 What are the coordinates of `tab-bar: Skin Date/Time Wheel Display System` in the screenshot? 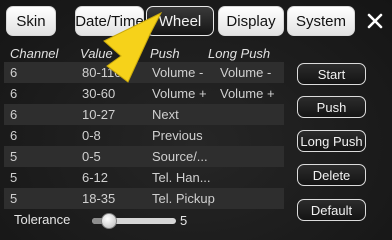 It's located at (197, 21).